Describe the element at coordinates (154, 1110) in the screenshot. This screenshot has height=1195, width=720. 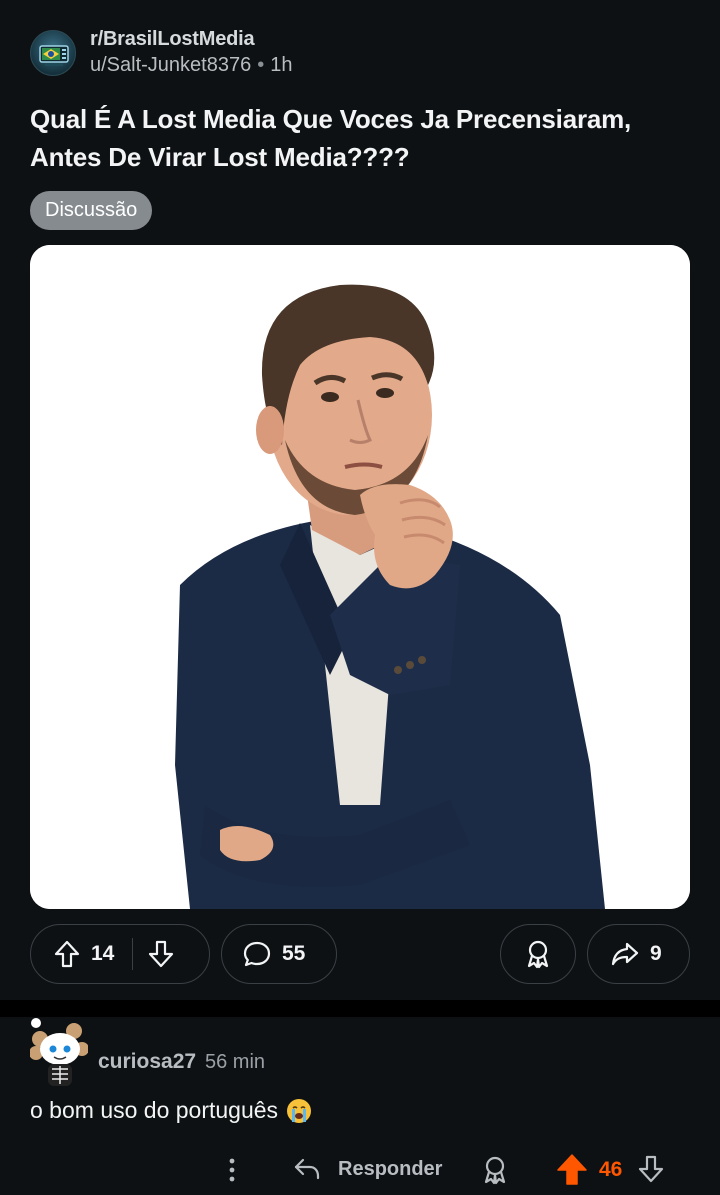
I see `comment-text: o bom uso do português` at that location.